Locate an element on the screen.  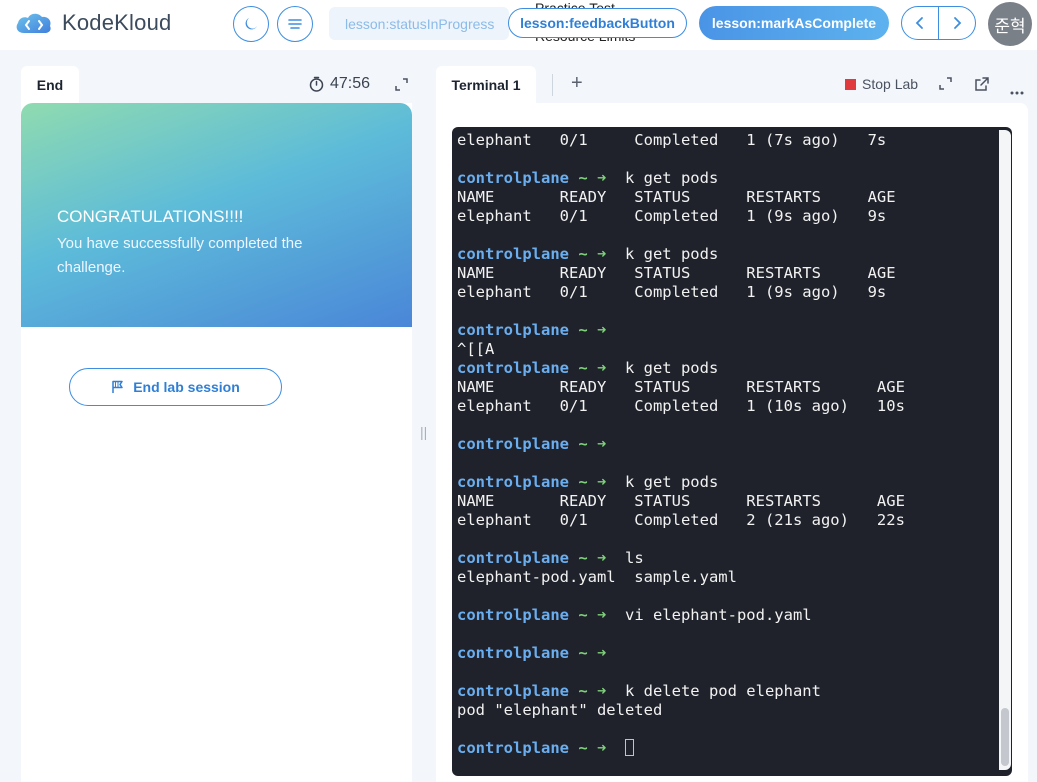
lesson-nav is located at coordinates (938, 23).